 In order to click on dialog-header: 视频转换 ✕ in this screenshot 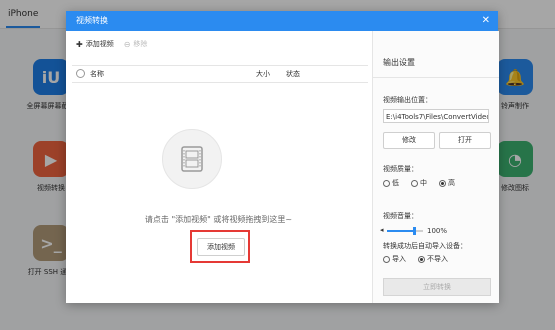, I will do `click(282, 21)`.